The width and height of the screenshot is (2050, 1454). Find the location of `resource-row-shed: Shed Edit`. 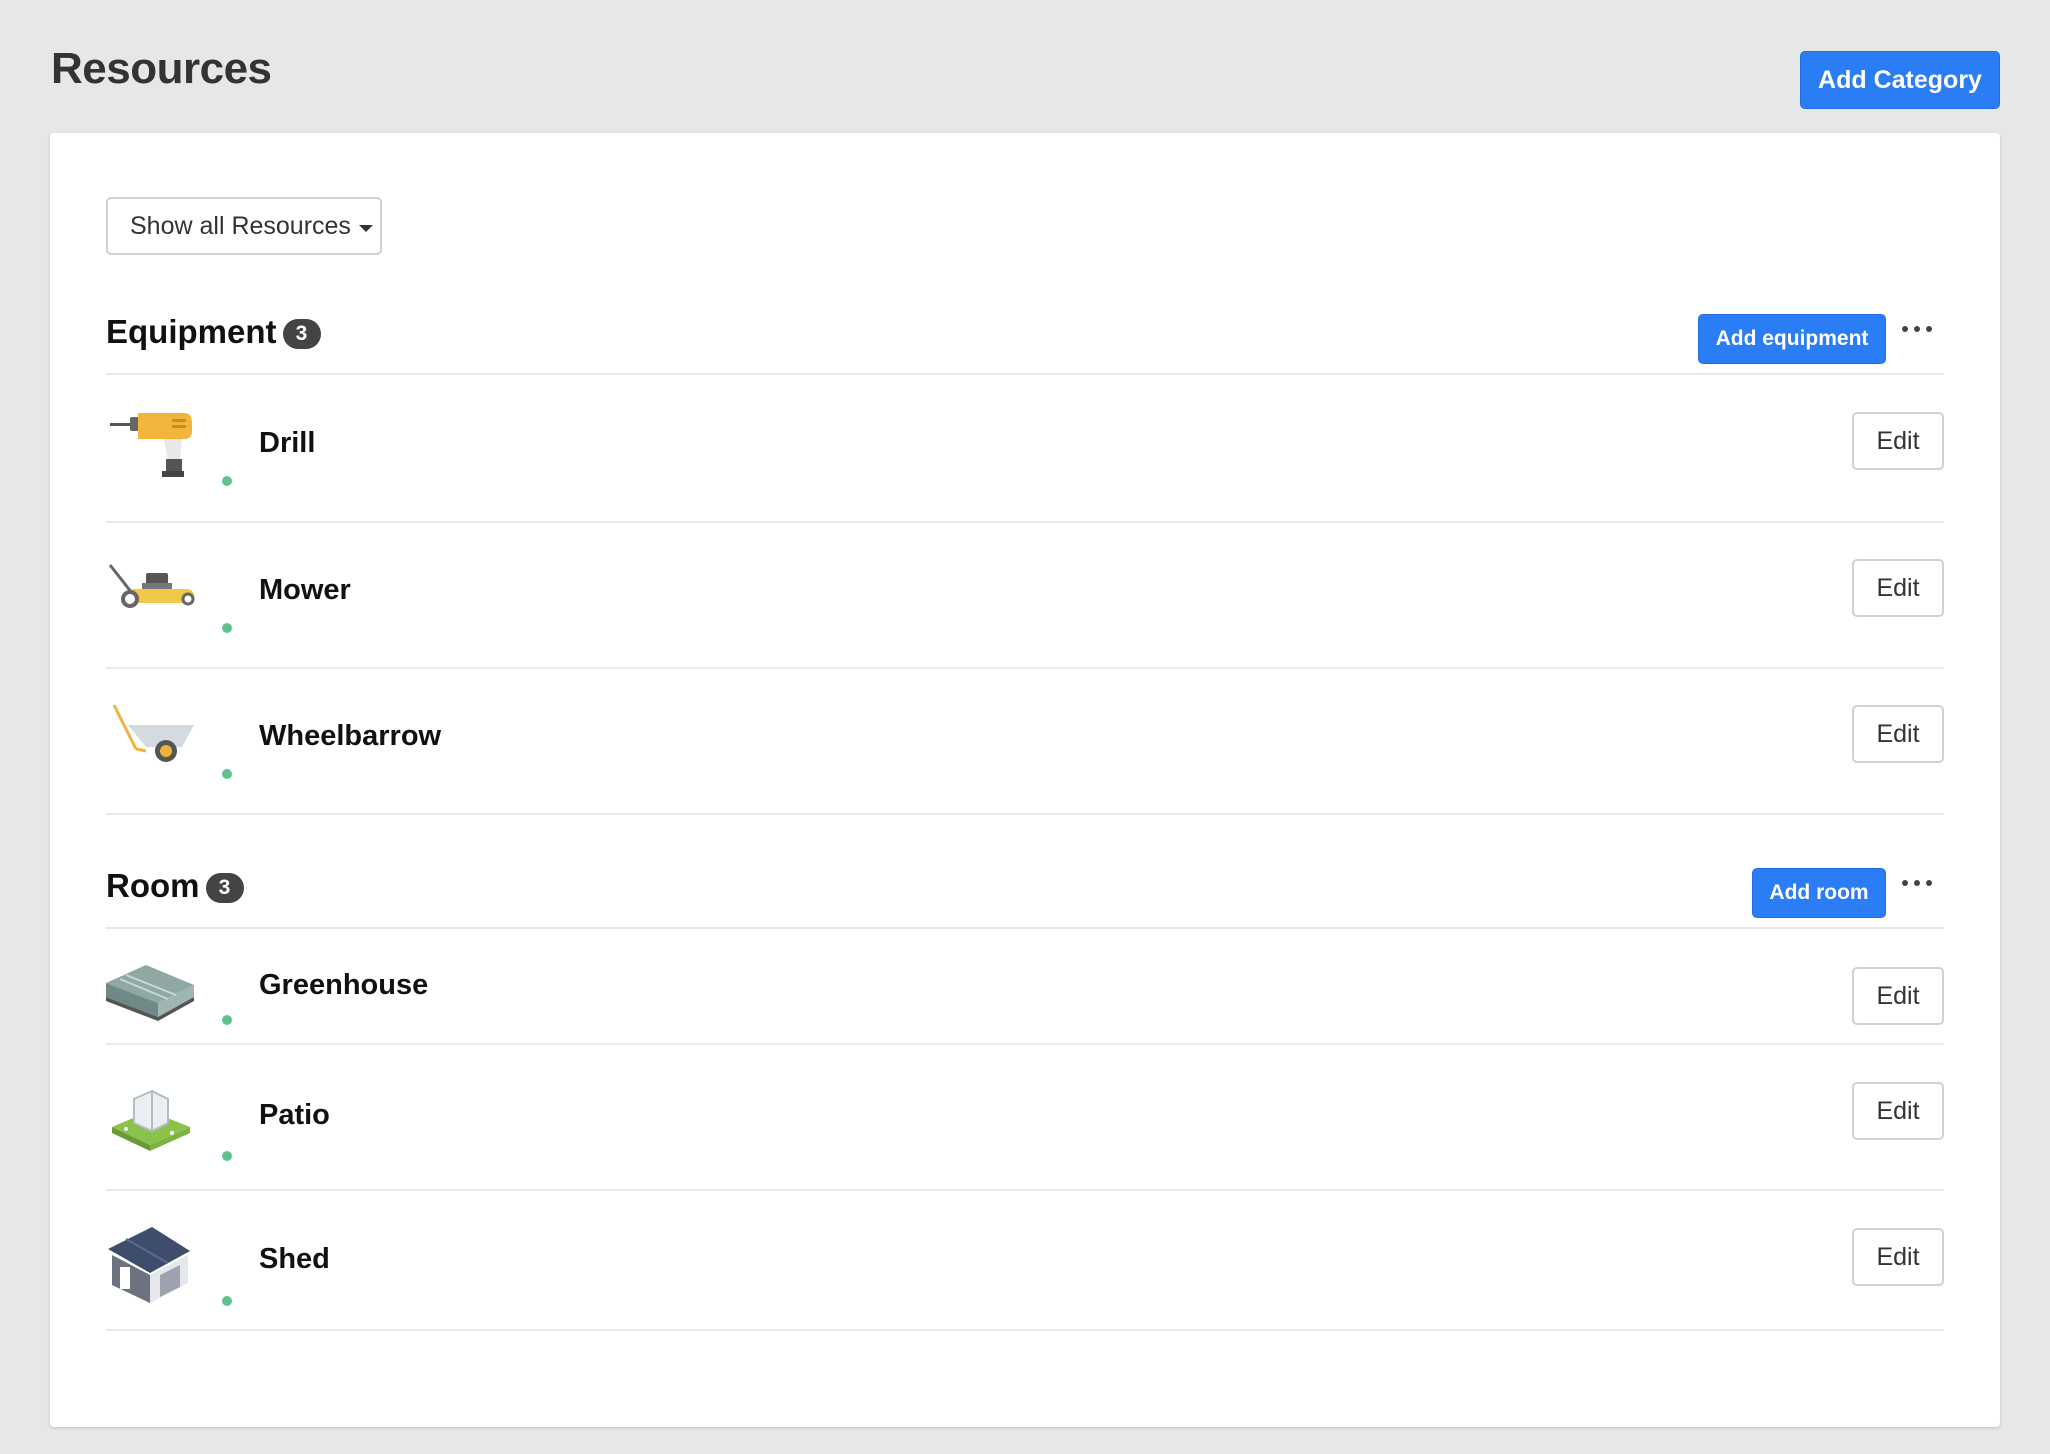

resource-row-shed: Shed Edit is located at coordinates (1025, 1261).